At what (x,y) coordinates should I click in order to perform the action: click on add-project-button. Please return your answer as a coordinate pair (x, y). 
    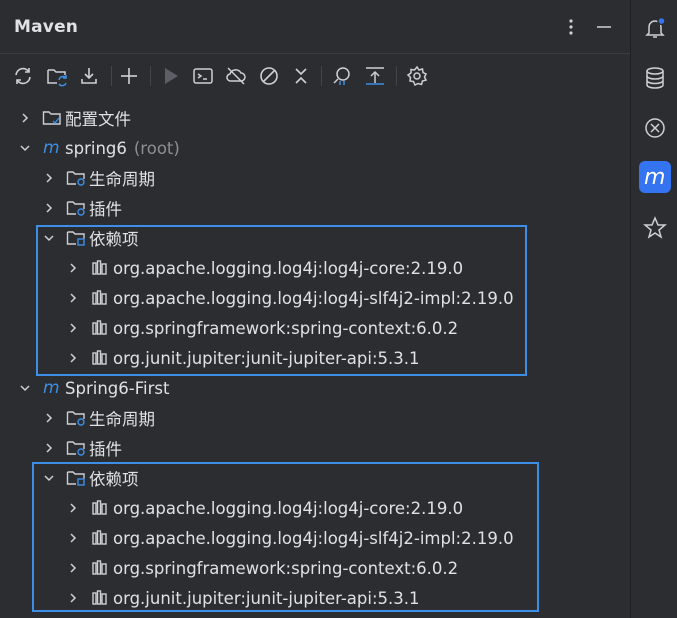
    Looking at the image, I should click on (129, 76).